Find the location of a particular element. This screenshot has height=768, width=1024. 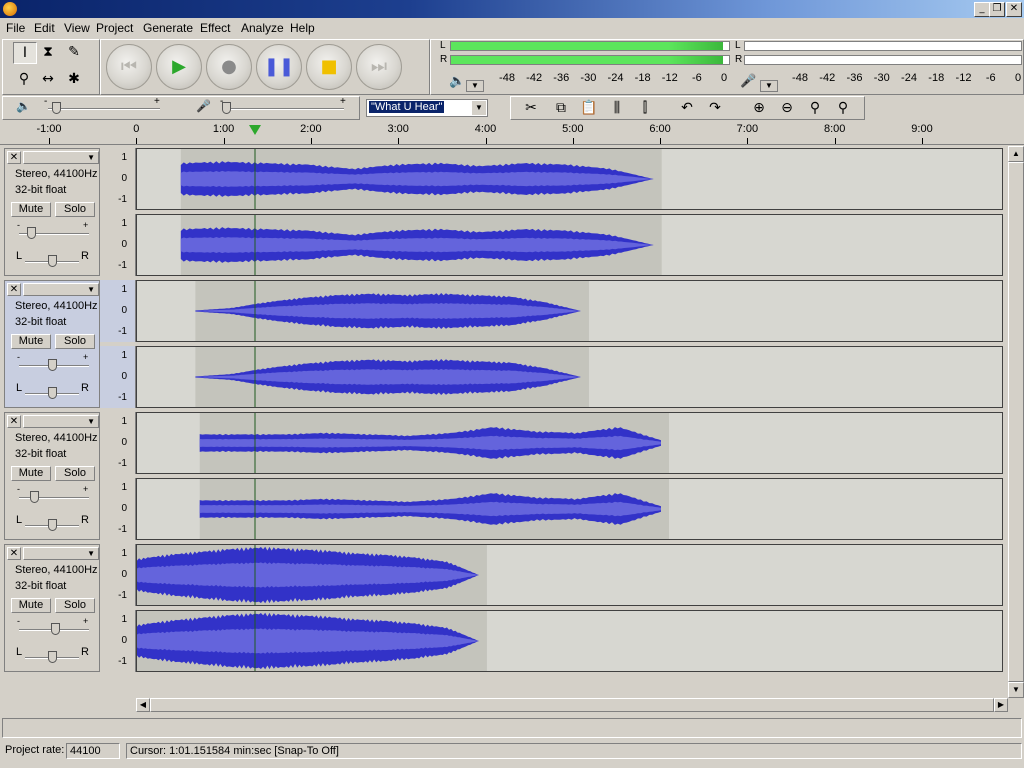

menu-file: File is located at coordinates (15, 28).